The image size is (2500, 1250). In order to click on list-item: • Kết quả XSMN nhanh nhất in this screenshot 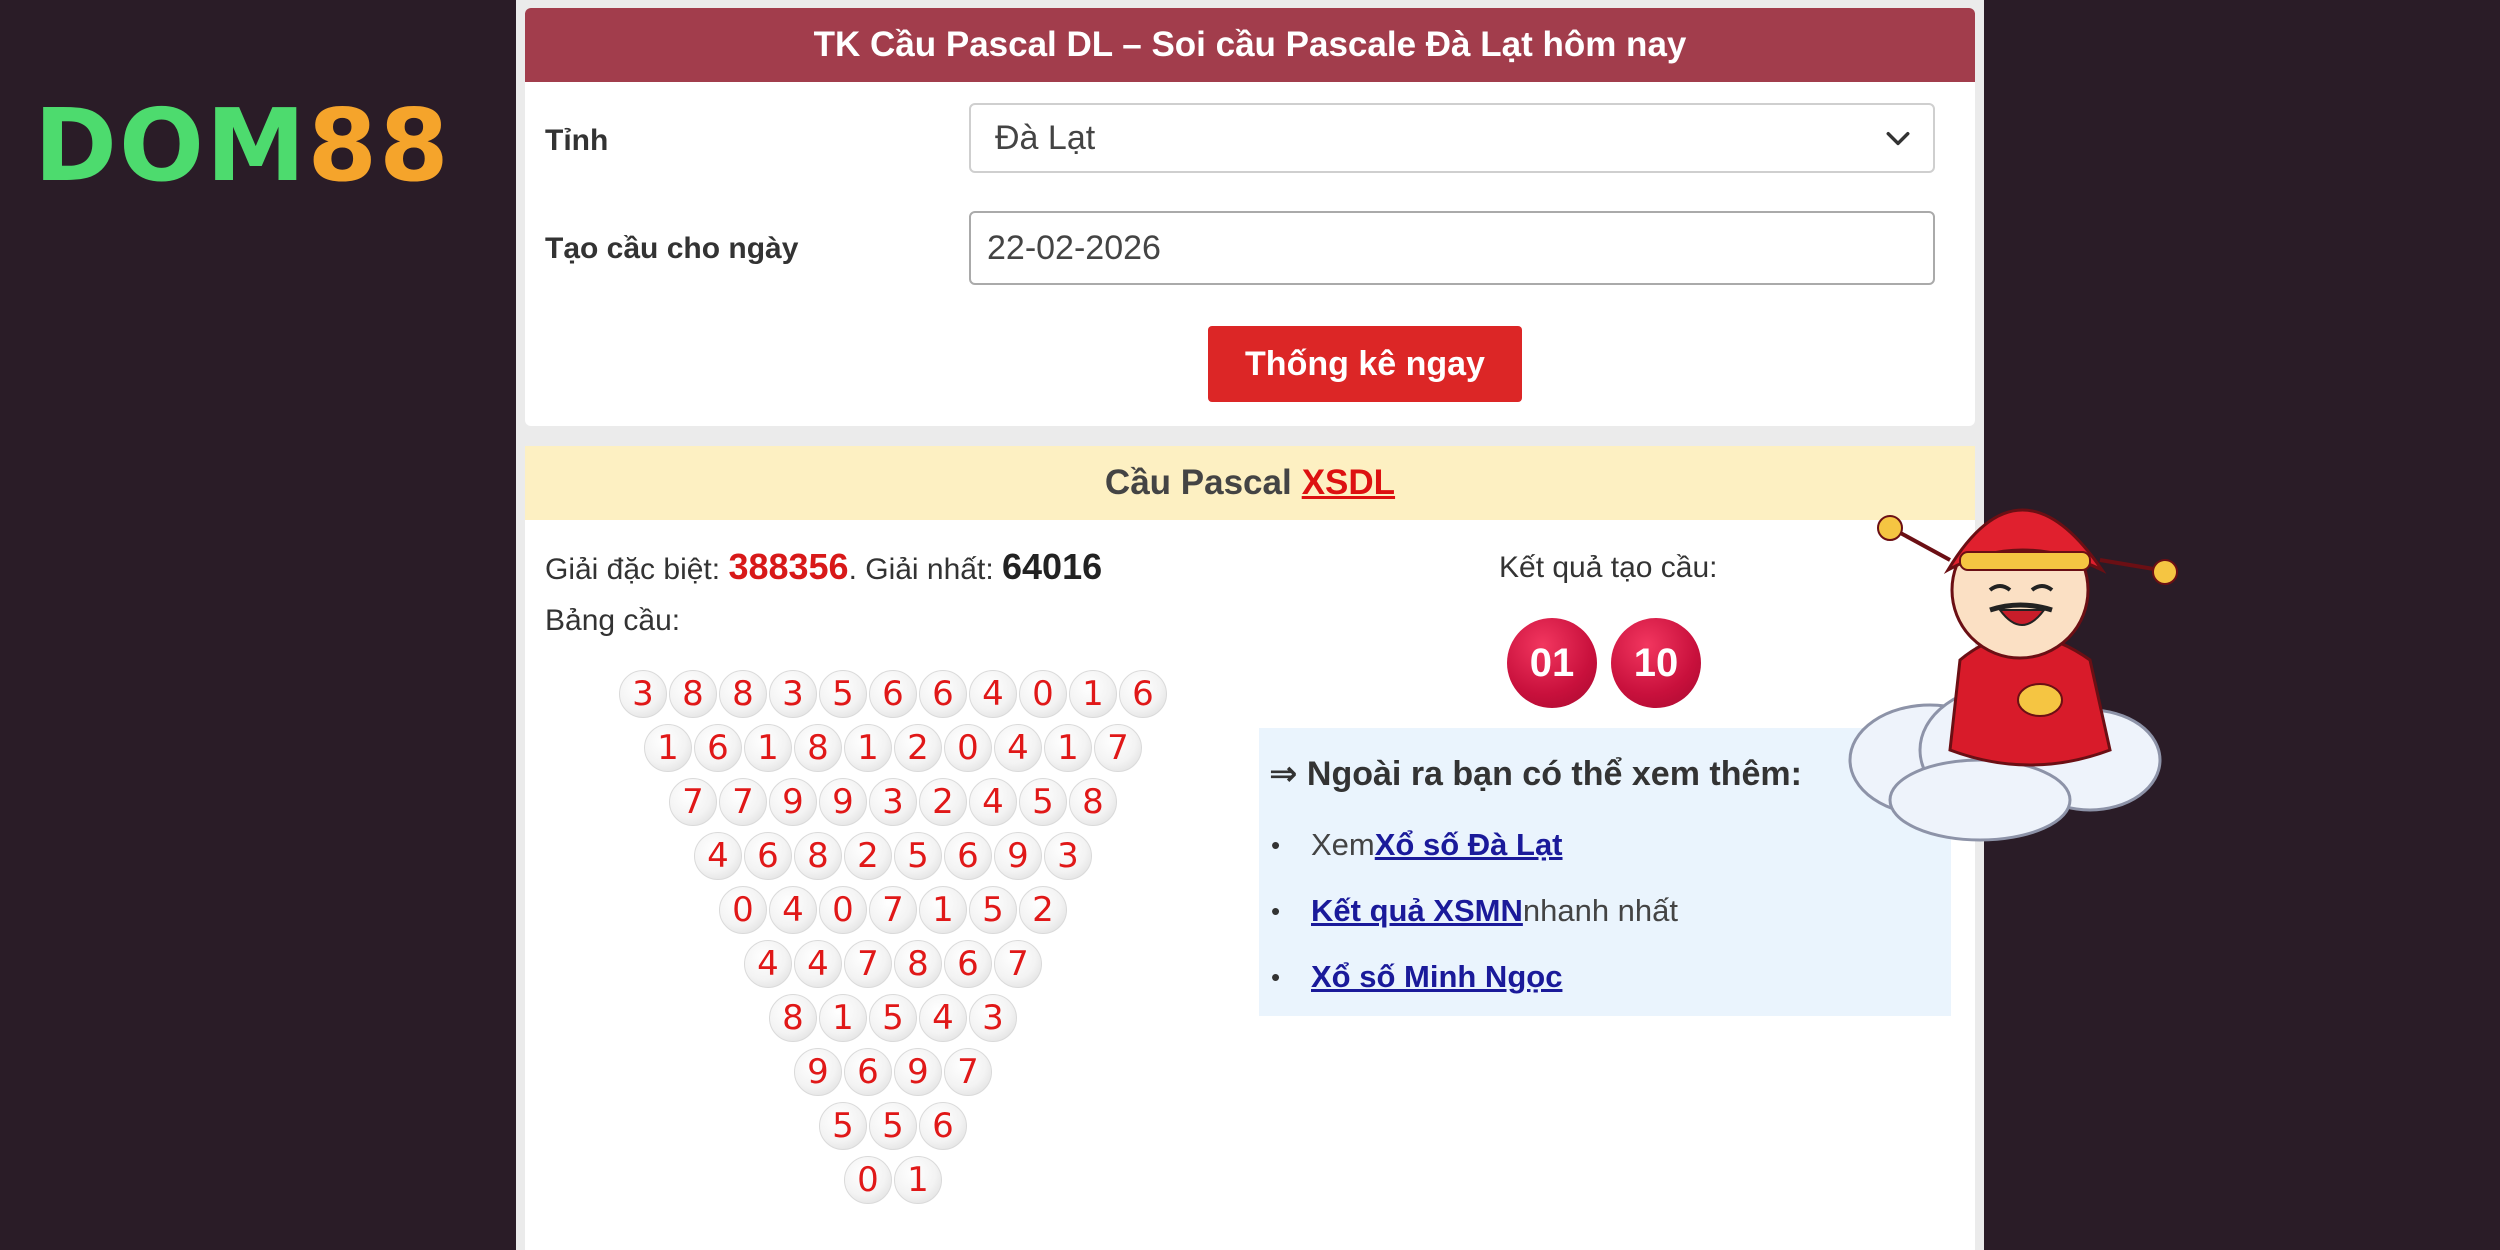, I will do `click(1474, 911)`.